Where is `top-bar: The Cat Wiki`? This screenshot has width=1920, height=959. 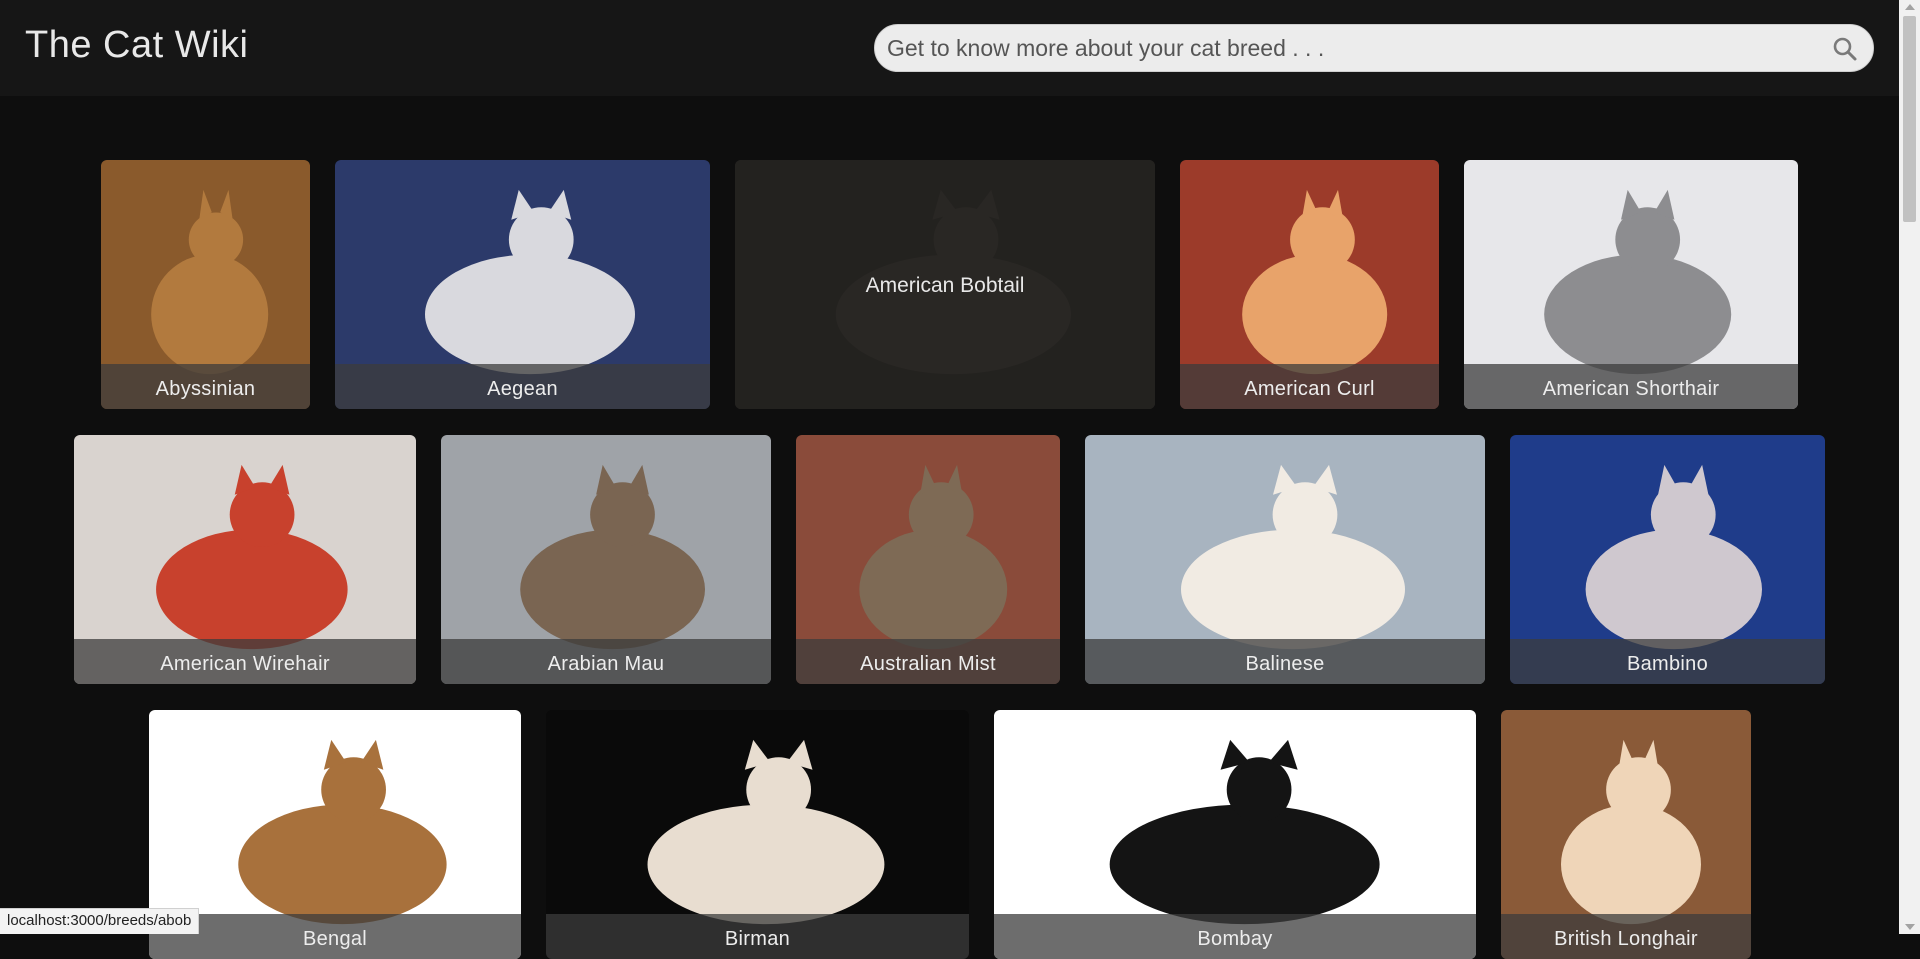
top-bar: The Cat Wiki is located at coordinates (949, 48).